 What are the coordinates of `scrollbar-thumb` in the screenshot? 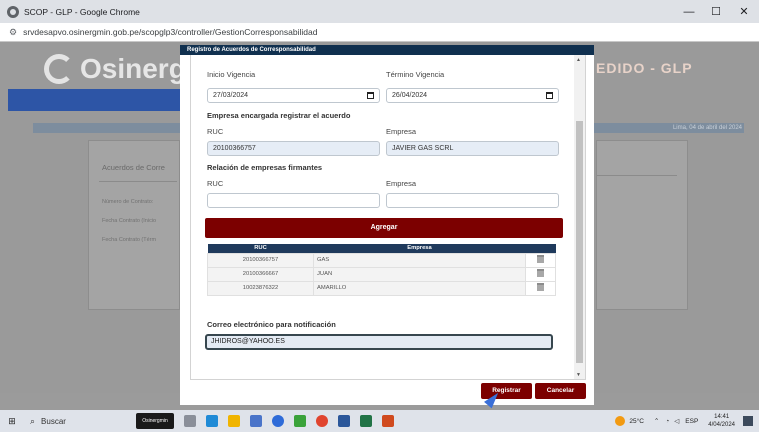 It's located at (579, 242).